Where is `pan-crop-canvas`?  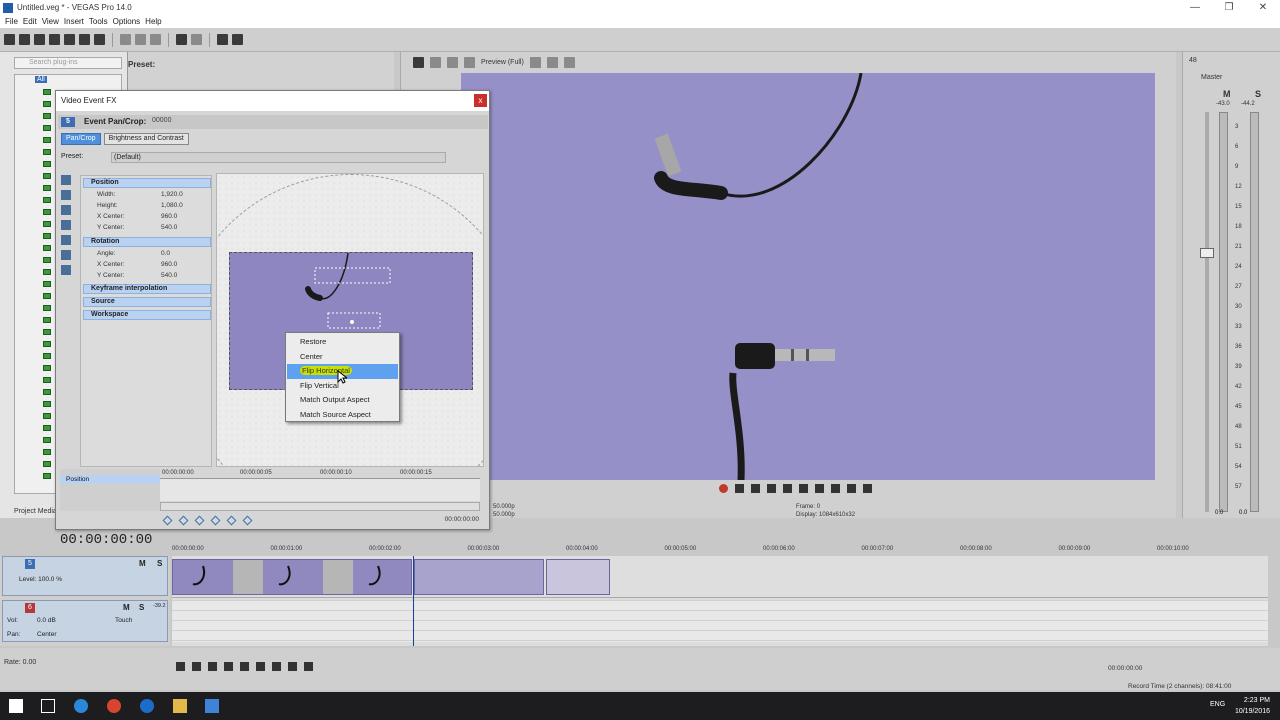 pan-crop-canvas is located at coordinates (350, 320).